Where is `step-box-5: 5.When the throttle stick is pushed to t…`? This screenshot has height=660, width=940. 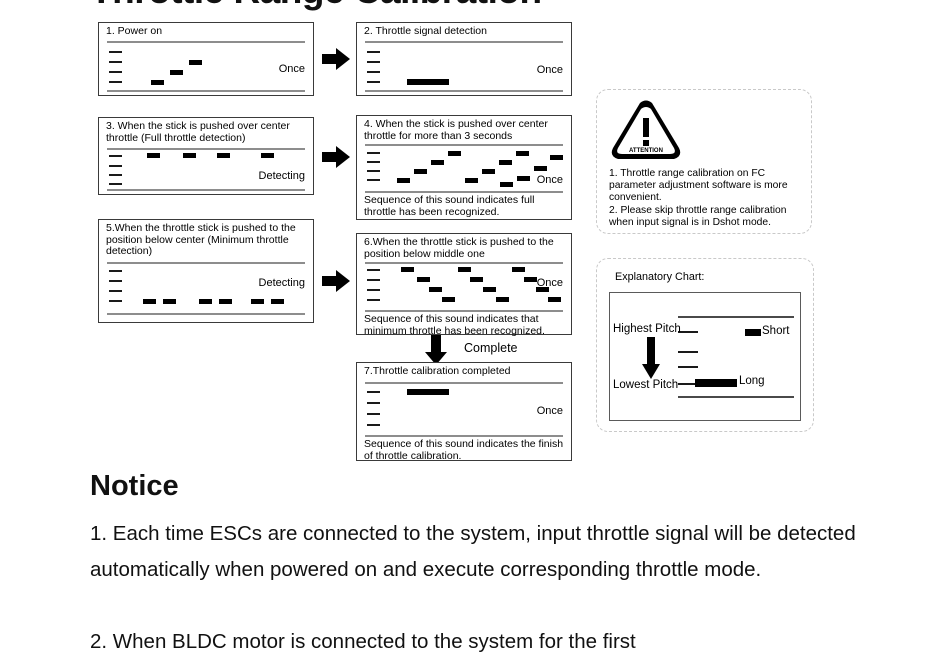
step-box-5: 5.When the throttle stick is pushed to t… is located at coordinates (206, 271).